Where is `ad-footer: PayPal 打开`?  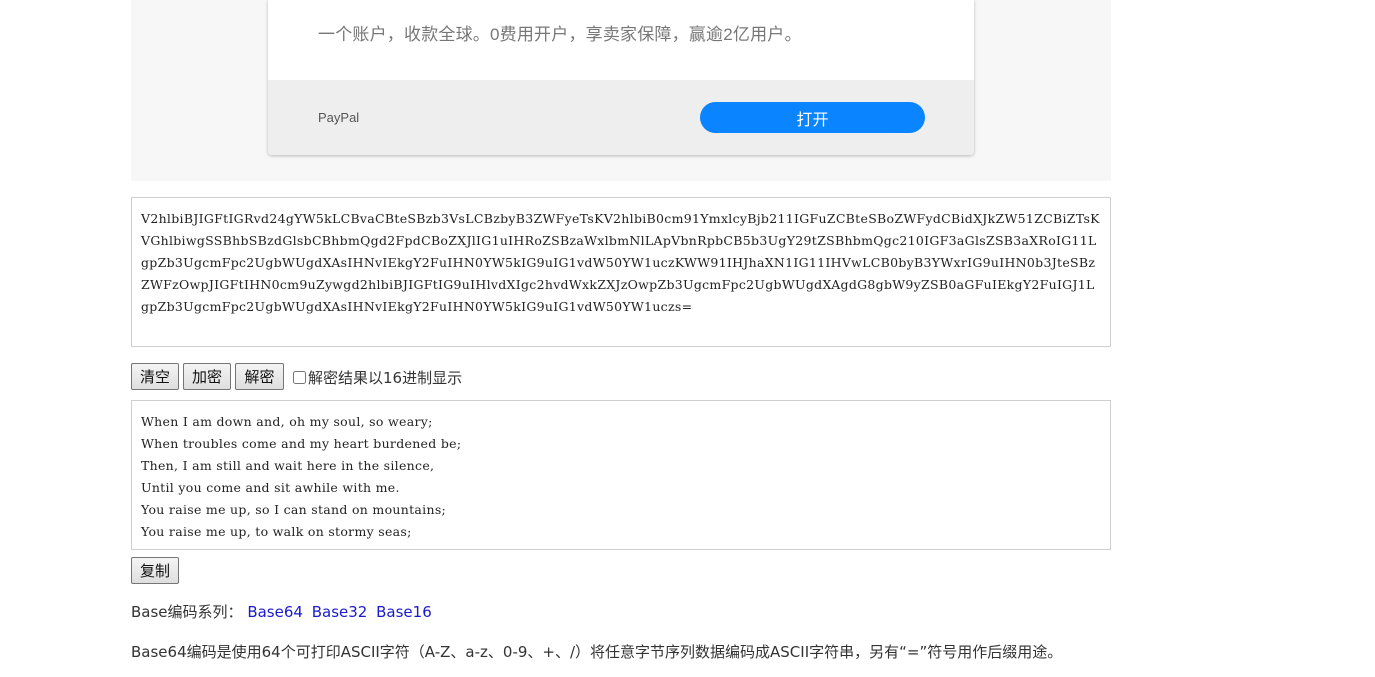 ad-footer: PayPal 打开 is located at coordinates (621, 117).